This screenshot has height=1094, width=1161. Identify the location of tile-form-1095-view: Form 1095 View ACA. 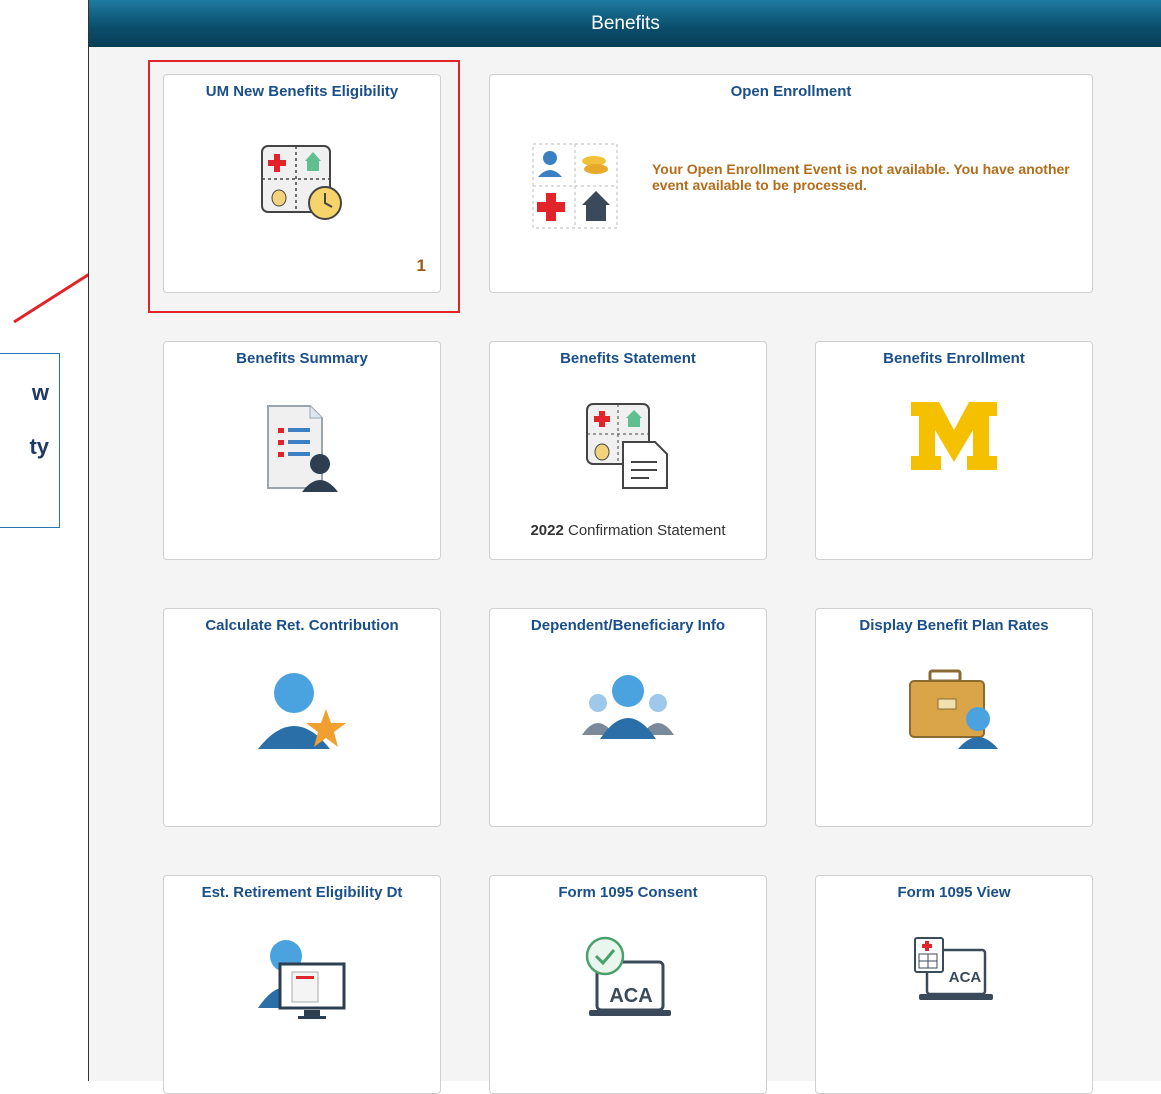
(954, 984).